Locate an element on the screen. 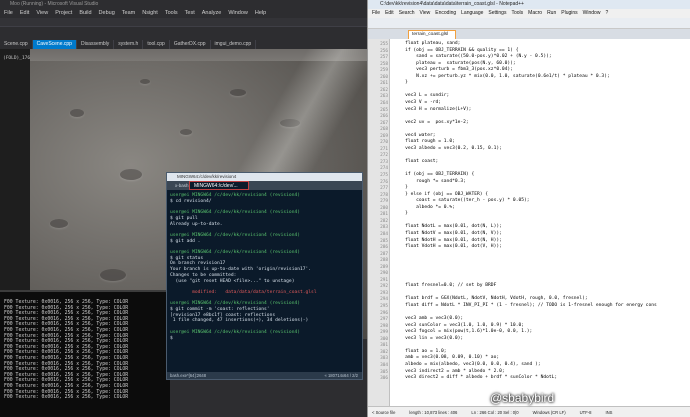 This screenshot has height=417, width=690. line-number: 294 is located at coordinates (384, 300).